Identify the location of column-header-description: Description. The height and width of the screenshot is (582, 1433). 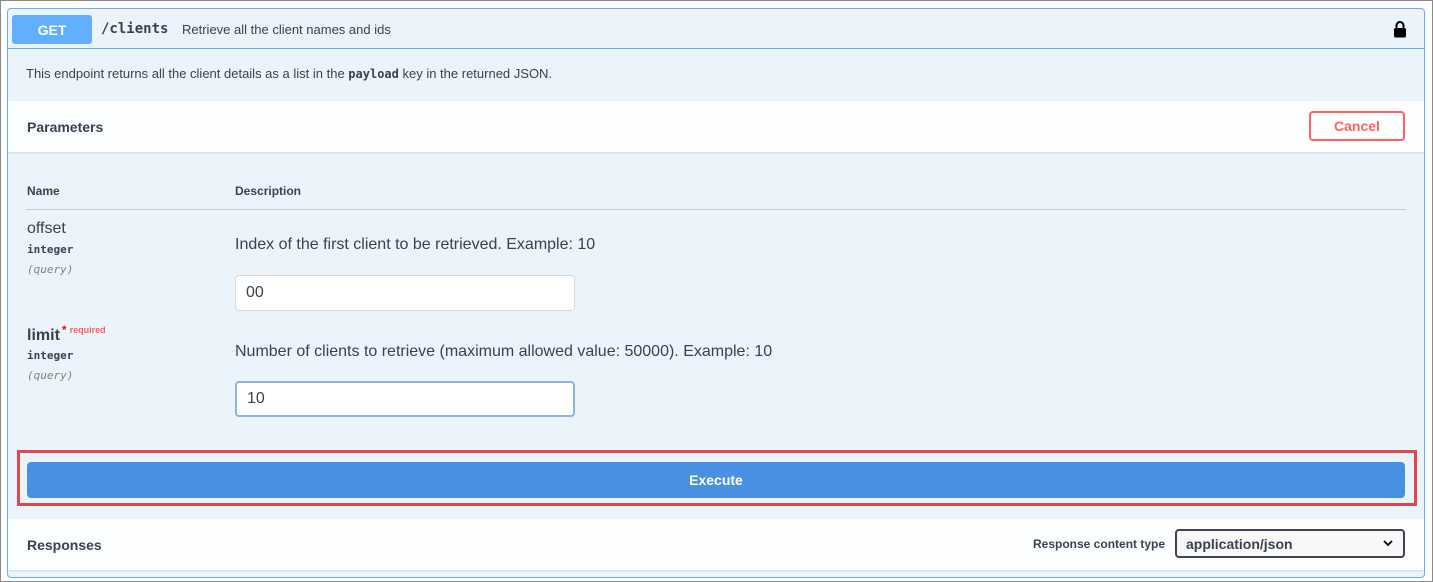
(268, 191).